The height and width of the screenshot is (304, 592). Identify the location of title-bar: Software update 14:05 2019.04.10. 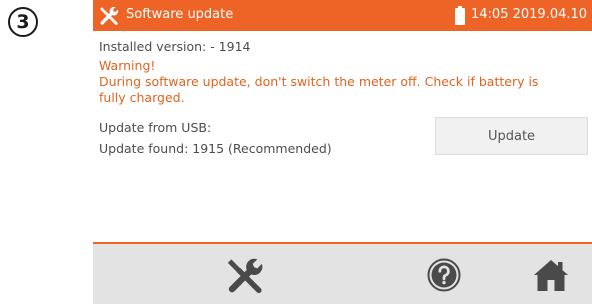
(342, 15).